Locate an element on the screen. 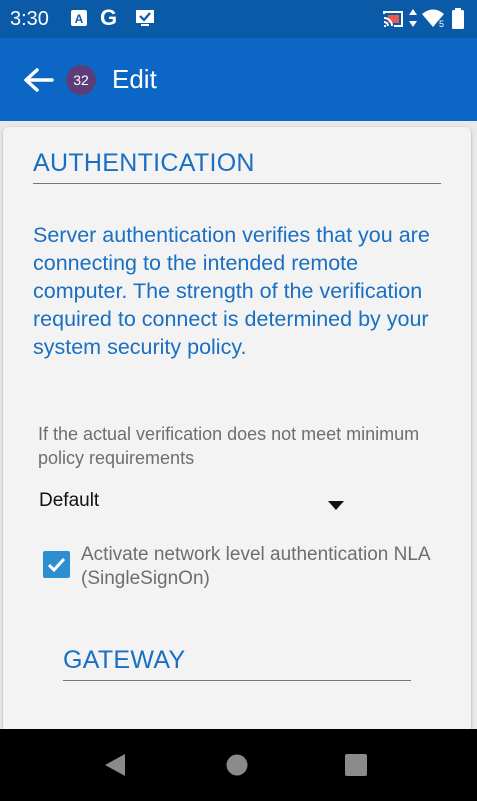 The width and height of the screenshot is (477, 801). page-title: Edit is located at coordinates (134, 79).